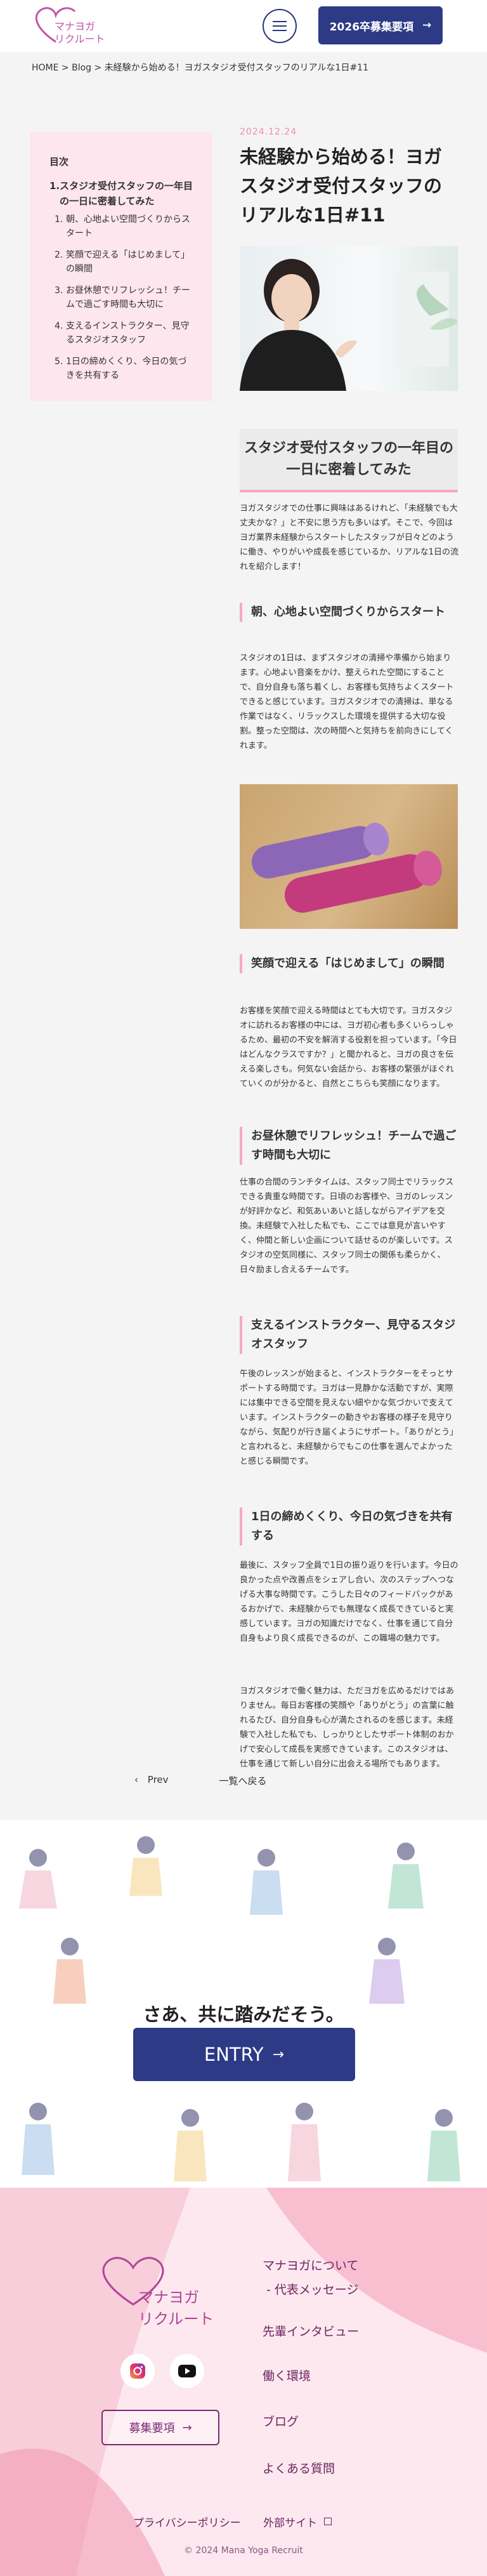 The height and width of the screenshot is (2576, 487). I want to click on toc-item-main: 1. スタジオ受付スタッフの一年目の一日に密着してみた, so click(122, 193).